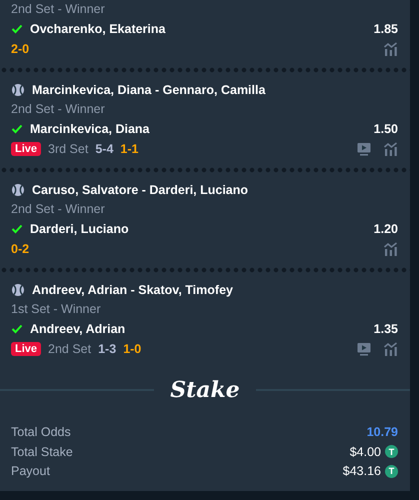 Image resolution: width=419 pixels, height=500 pixels. I want to click on odds-value: 1.50, so click(386, 129).